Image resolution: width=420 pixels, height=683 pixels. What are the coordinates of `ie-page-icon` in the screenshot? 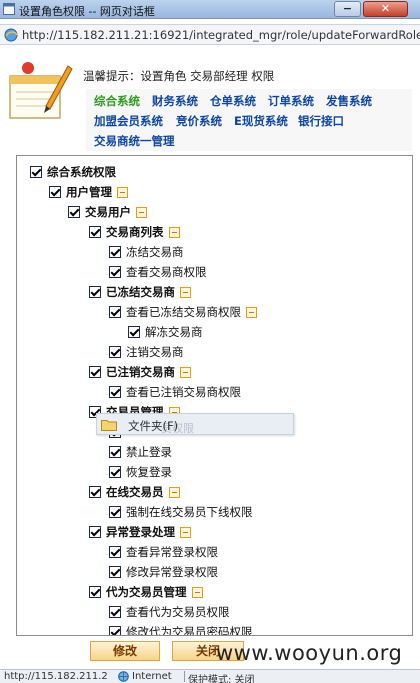 It's located at (11, 35).